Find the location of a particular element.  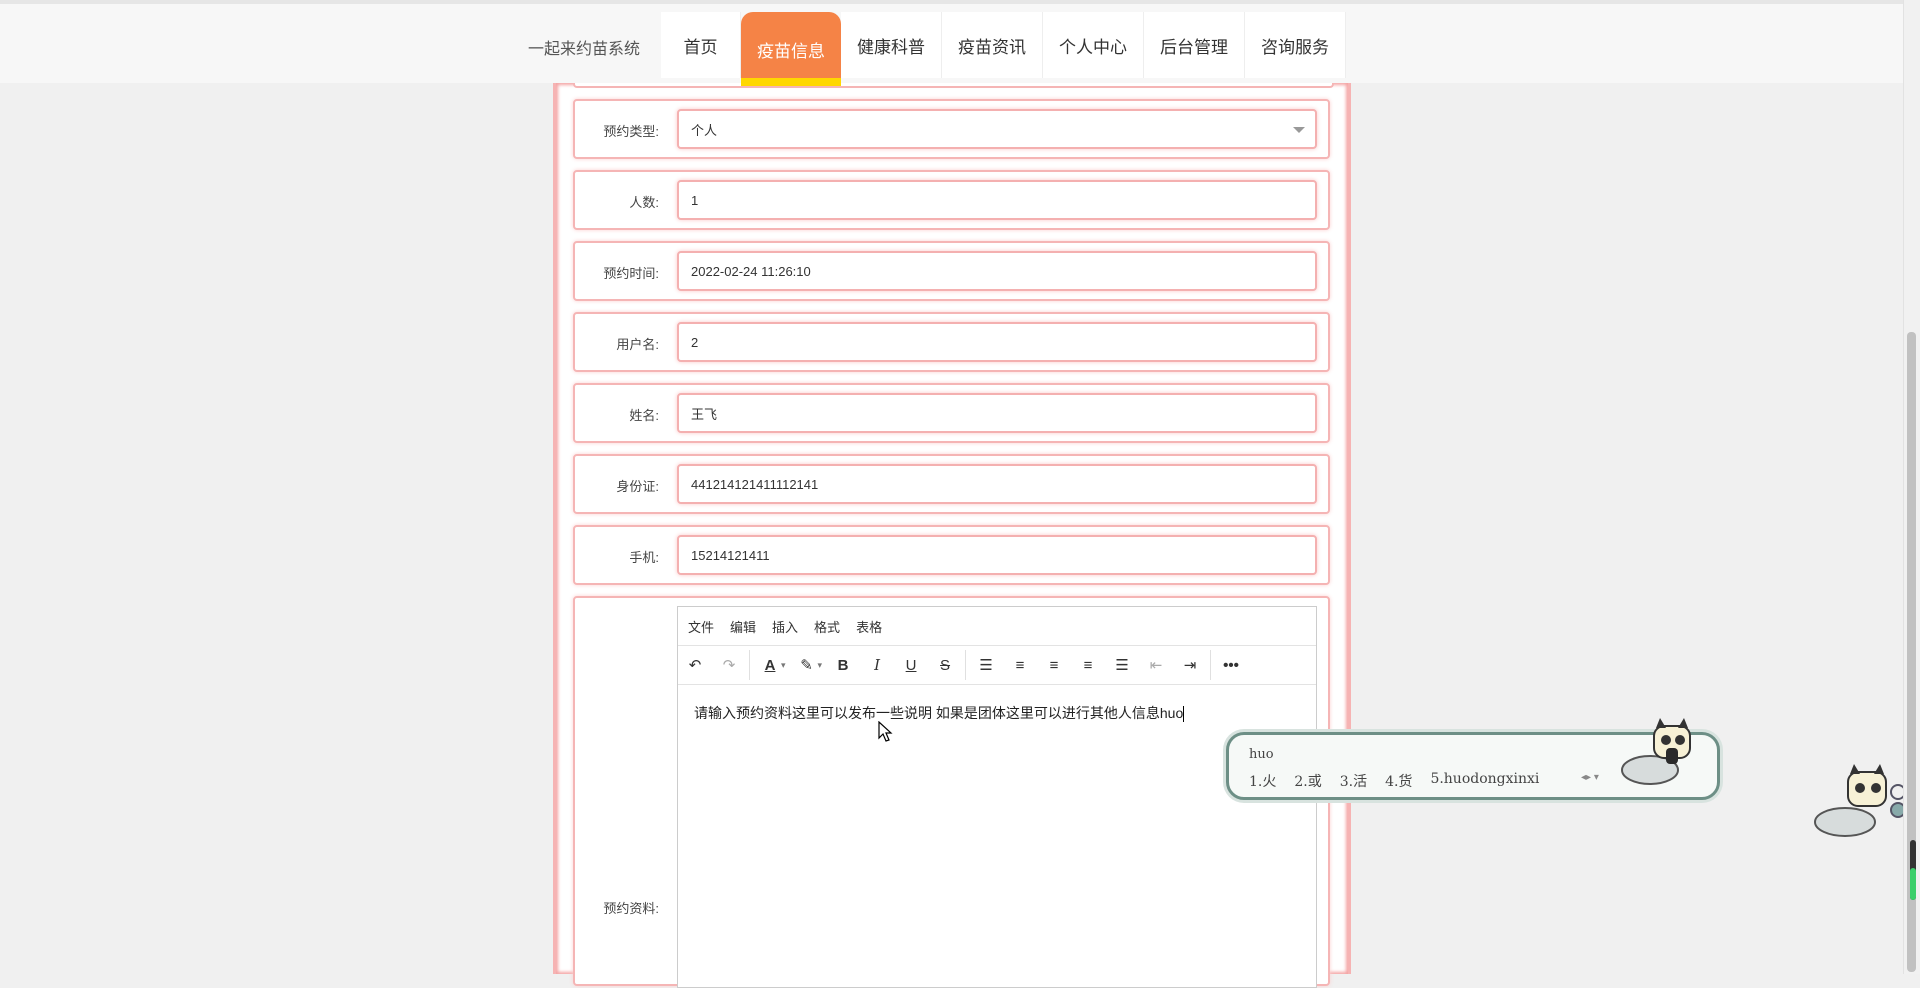

editor-toolbar: ↶ ↷ A ▾ ✎ ▾ B I U S ☰ ≡ ≡ ≡ ☰ ⇤ ⇥ ••• is located at coordinates (997, 665).